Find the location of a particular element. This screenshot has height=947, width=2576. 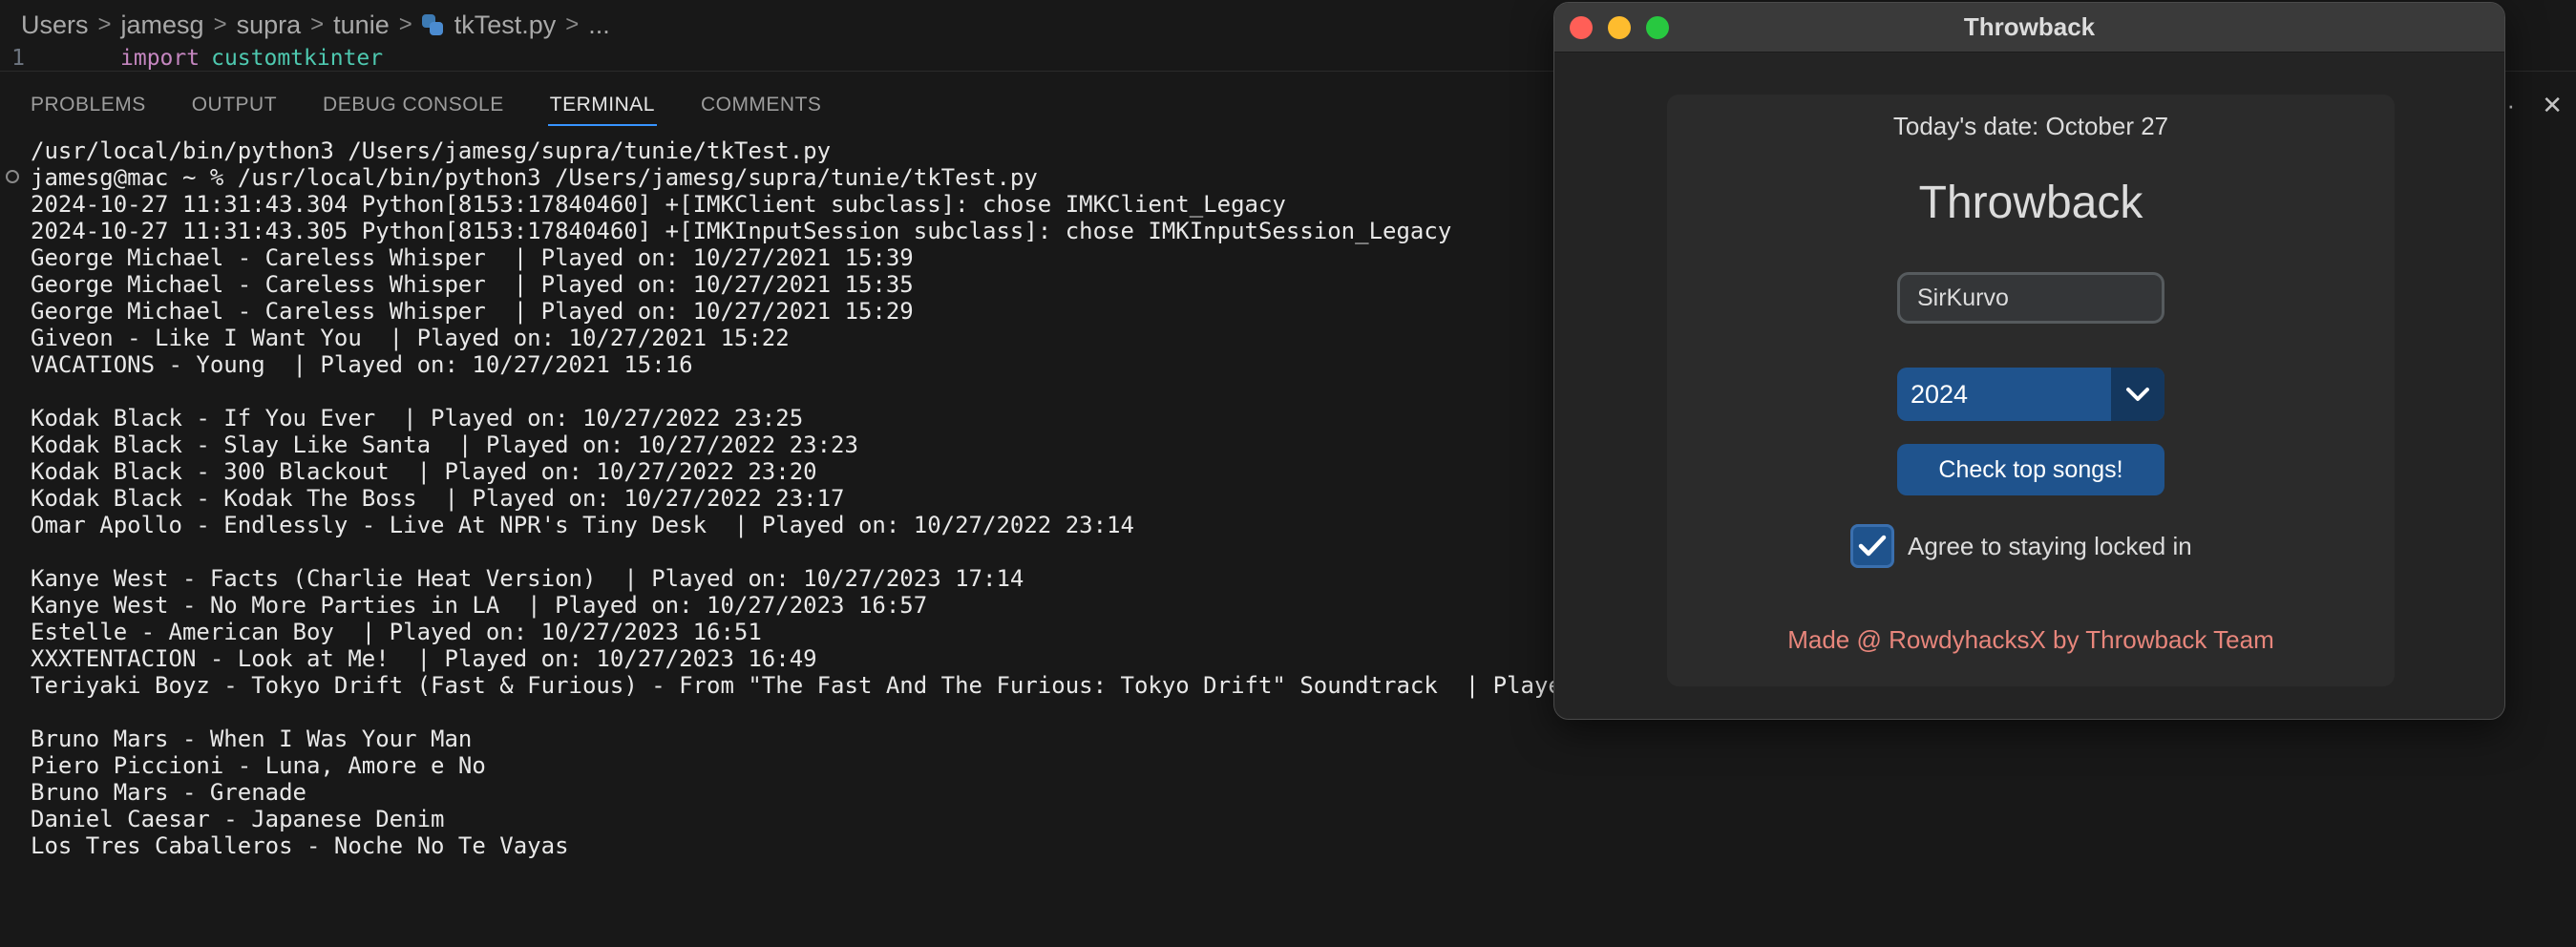

agree-checkbox-row: Agree to staying locked in is located at coordinates (2021, 546).